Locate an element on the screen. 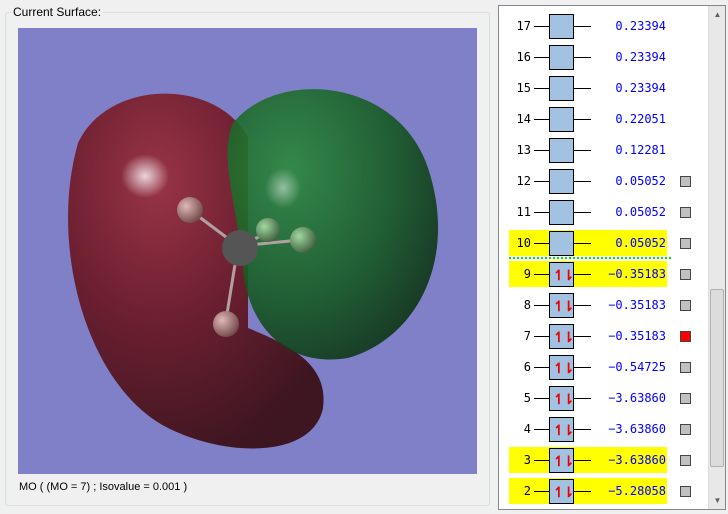 The width and height of the screenshot is (728, 514). orbital-number: 11 is located at coordinates (523, 212).